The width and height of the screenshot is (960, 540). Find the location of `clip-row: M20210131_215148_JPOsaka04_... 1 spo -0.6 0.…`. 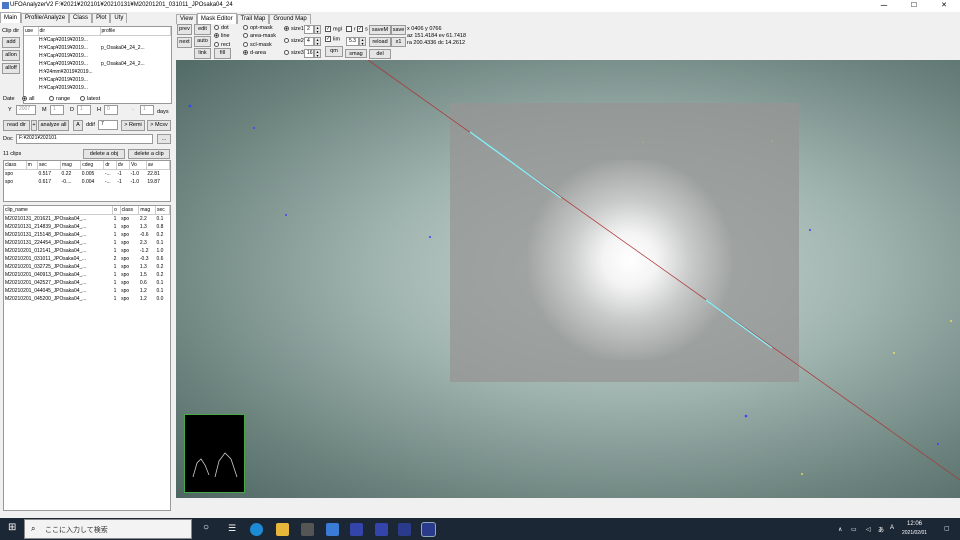

clip-row: M20210131_215148_JPOsaka04_... 1 spo -0.6 0.… is located at coordinates (87, 235).